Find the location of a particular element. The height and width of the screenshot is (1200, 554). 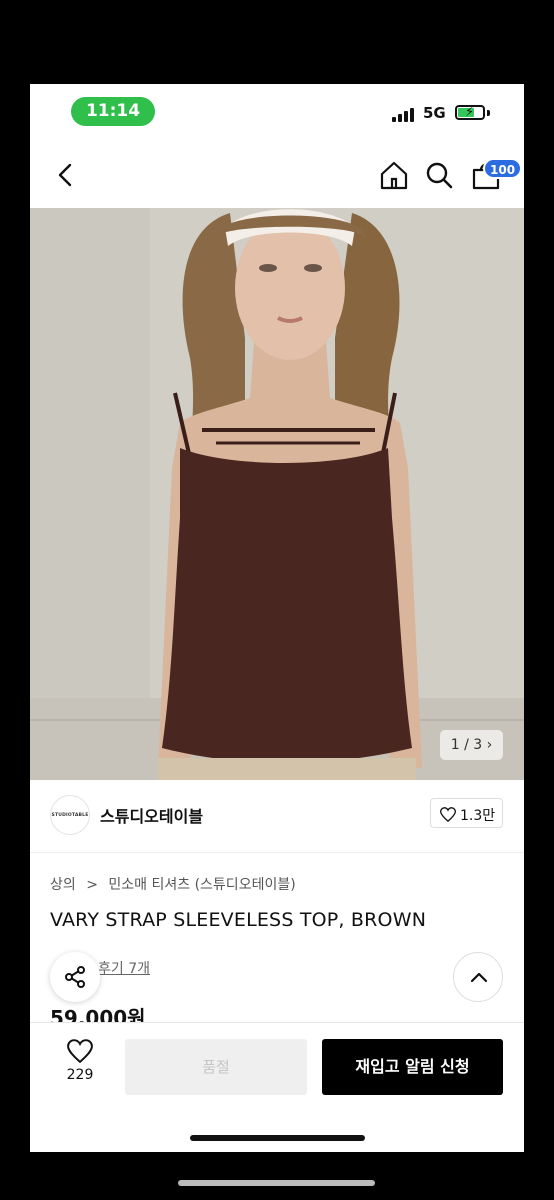

image-page-counter: 1 / 3 › is located at coordinates (471, 745).